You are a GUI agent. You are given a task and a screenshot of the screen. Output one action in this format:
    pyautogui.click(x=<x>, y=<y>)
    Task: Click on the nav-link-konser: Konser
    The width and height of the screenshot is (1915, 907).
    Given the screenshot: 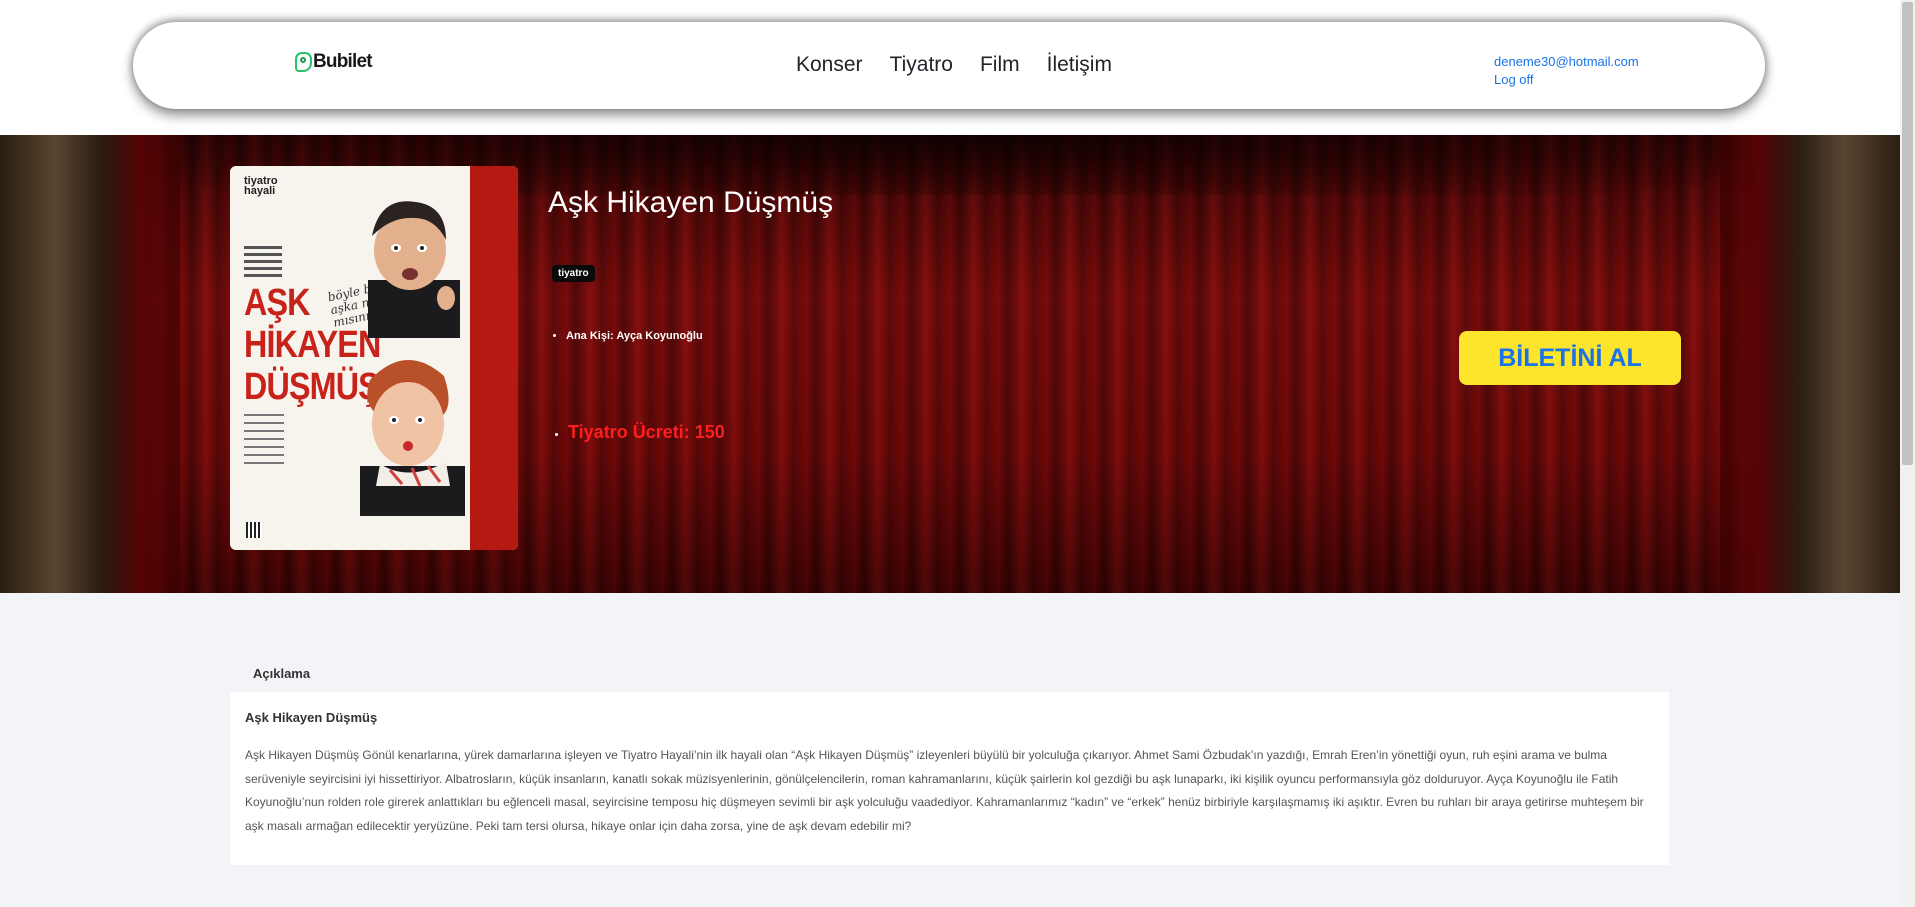 What is the action you would take?
    pyautogui.click(x=829, y=65)
    